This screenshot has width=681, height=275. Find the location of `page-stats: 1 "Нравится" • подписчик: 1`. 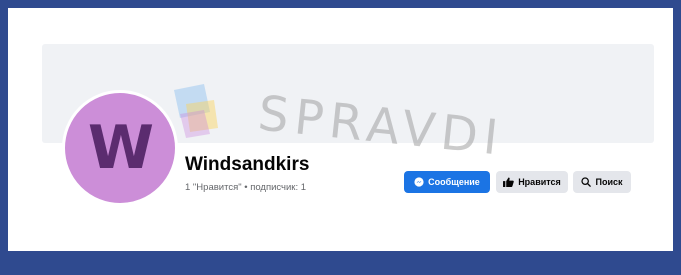

page-stats: 1 "Нравится" • подписчик: 1 is located at coordinates (245, 187).